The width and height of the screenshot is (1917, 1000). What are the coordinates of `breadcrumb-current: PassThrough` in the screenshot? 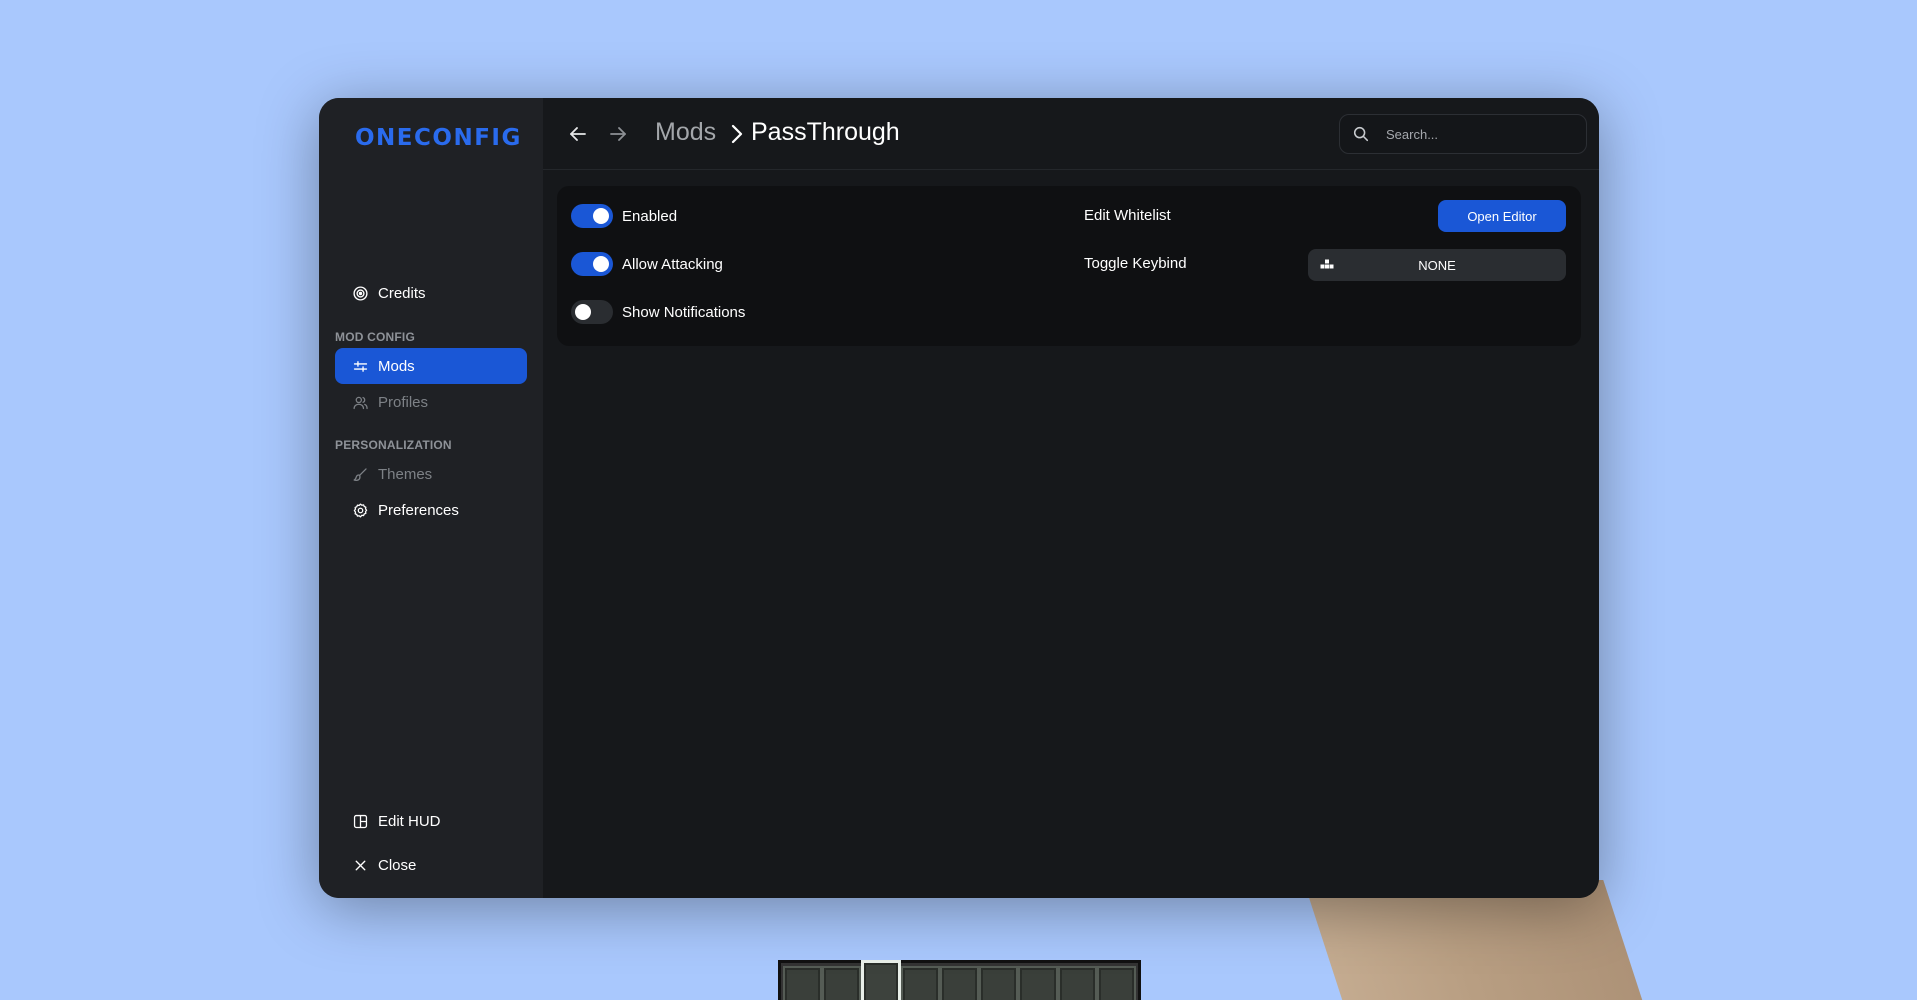 It's located at (825, 132).